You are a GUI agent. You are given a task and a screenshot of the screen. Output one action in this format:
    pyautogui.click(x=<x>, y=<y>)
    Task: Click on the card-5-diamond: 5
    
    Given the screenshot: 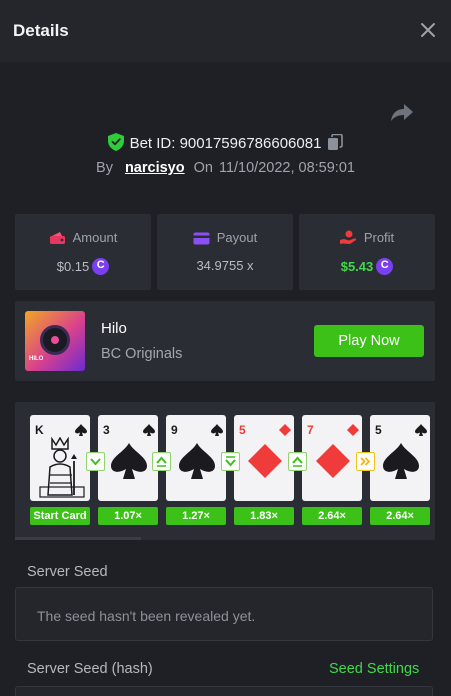 What is the action you would take?
    pyautogui.click(x=264, y=458)
    